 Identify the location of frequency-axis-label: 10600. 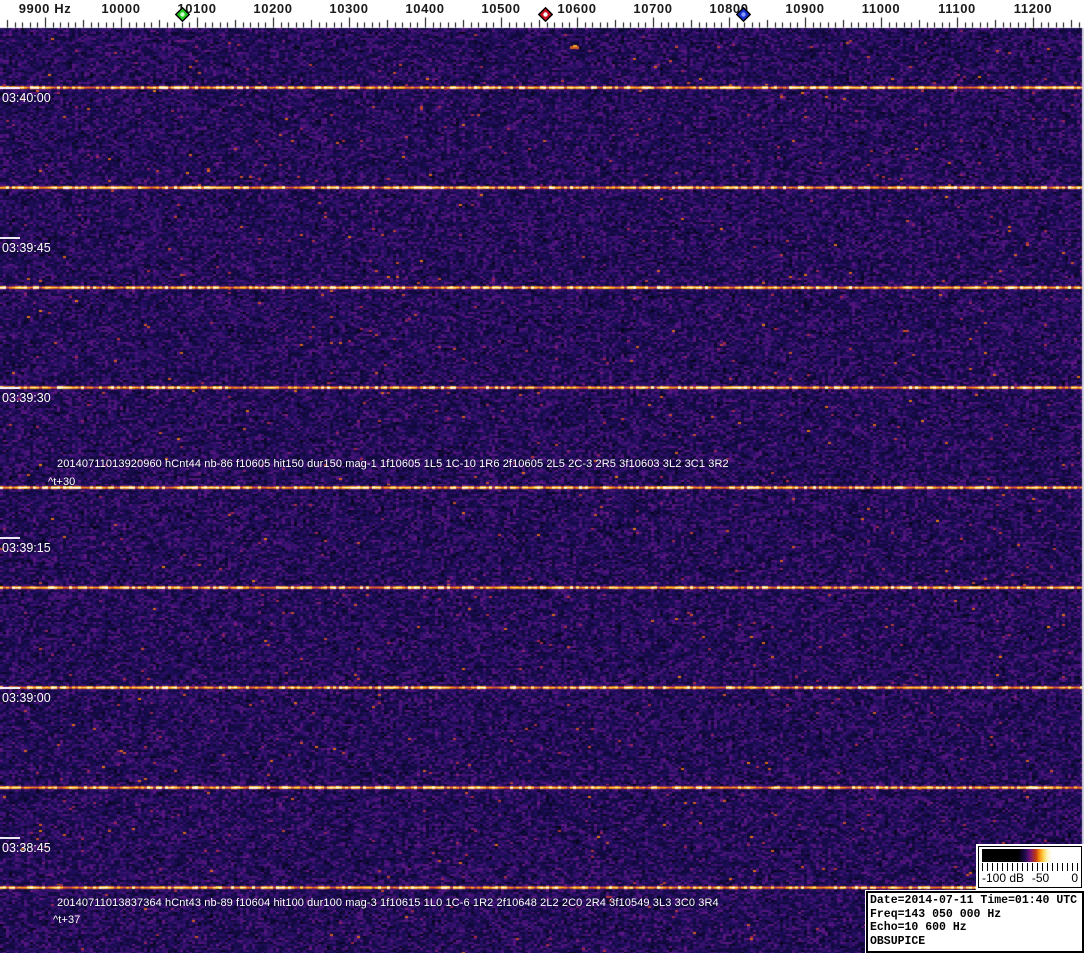
(577, 8).